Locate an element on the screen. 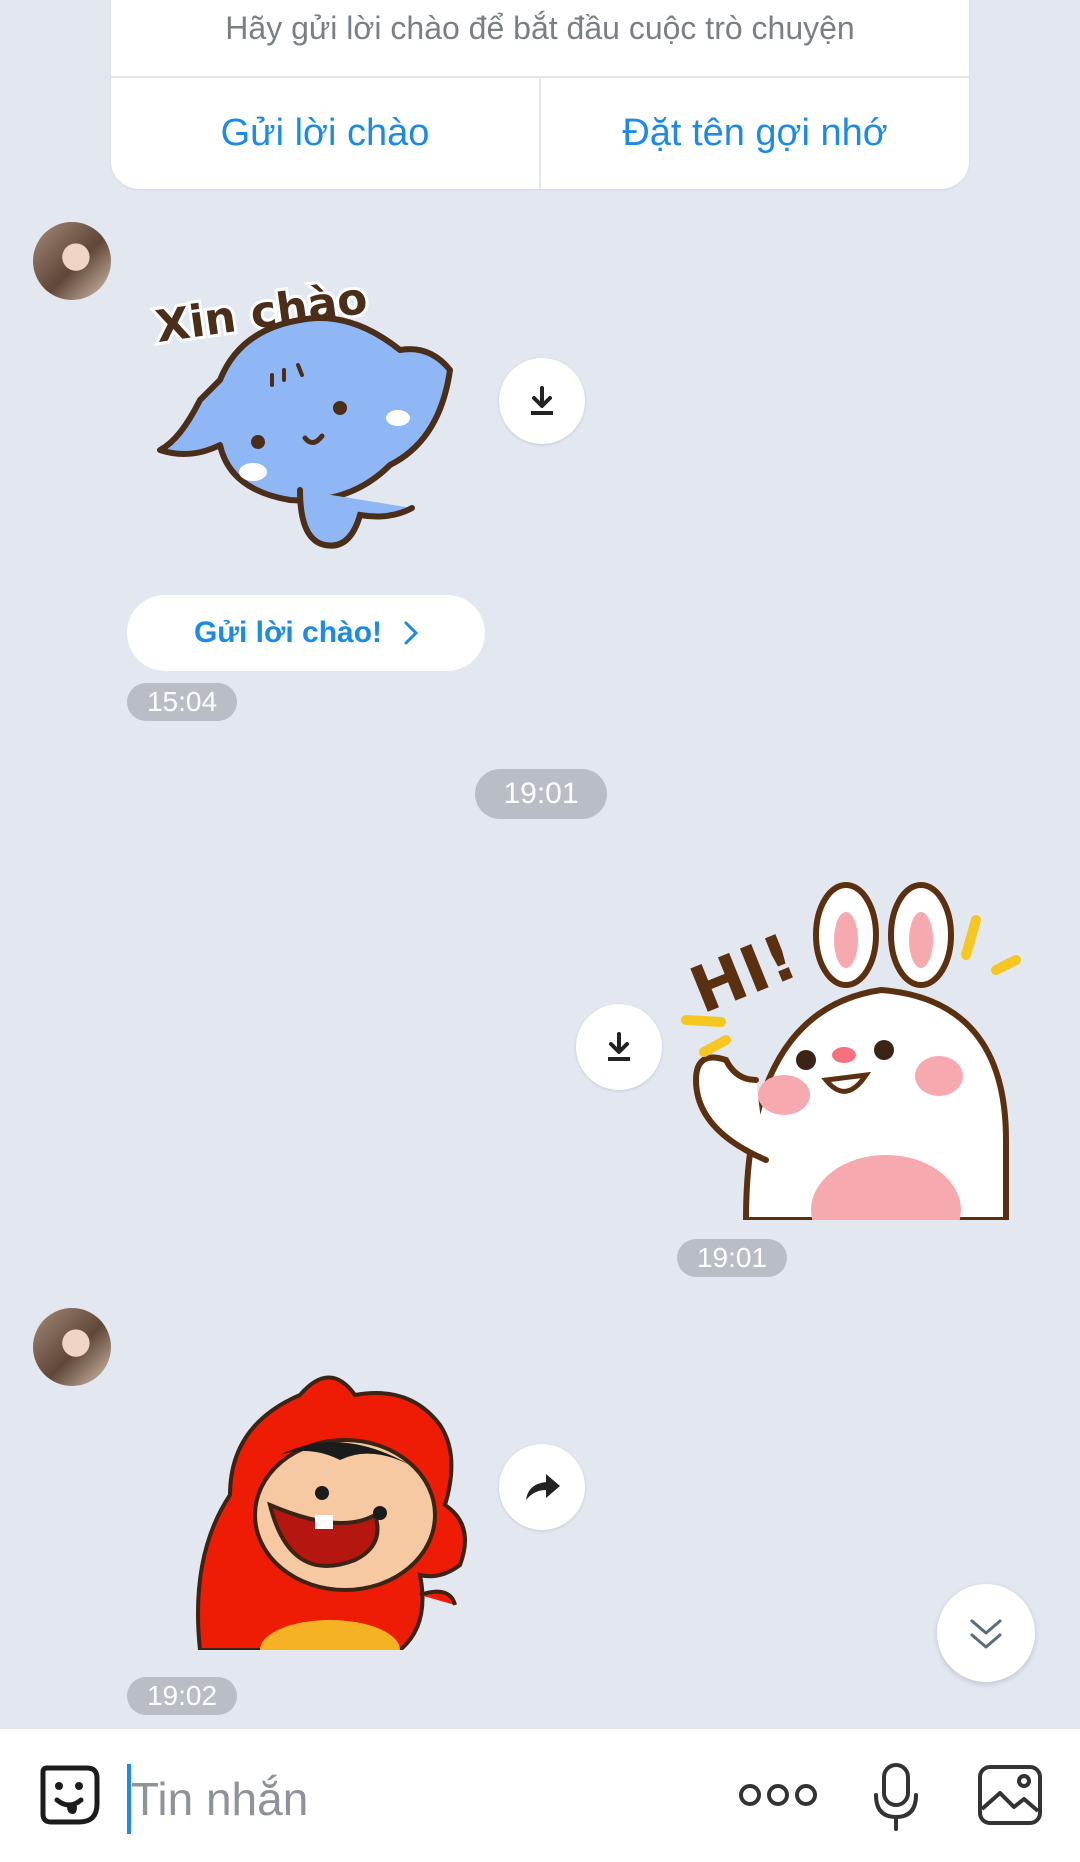  message-composer is located at coordinates (540, 1795).